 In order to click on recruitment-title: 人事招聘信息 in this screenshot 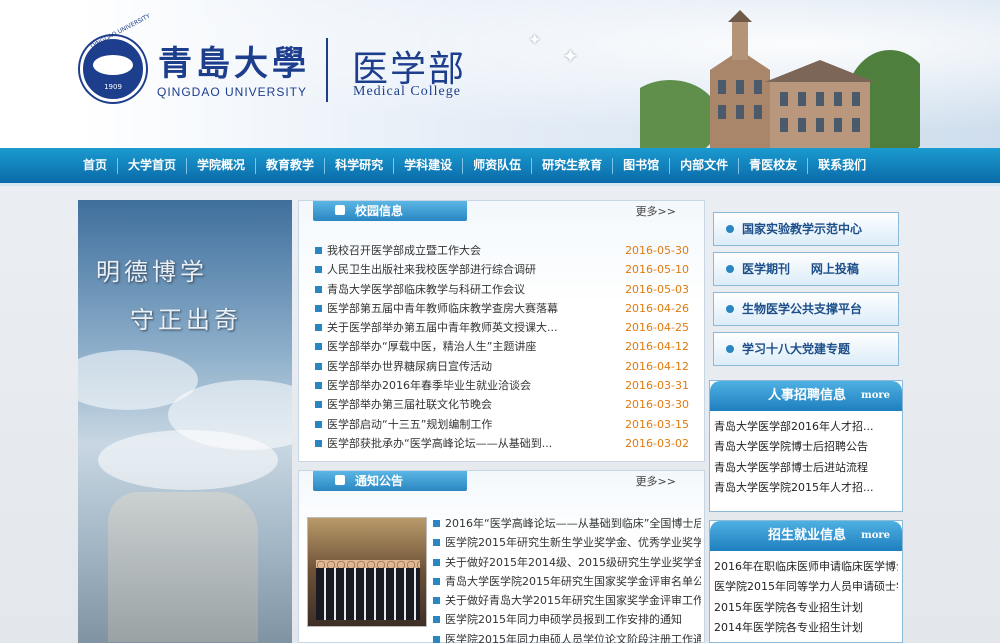, I will do `click(807, 395)`.